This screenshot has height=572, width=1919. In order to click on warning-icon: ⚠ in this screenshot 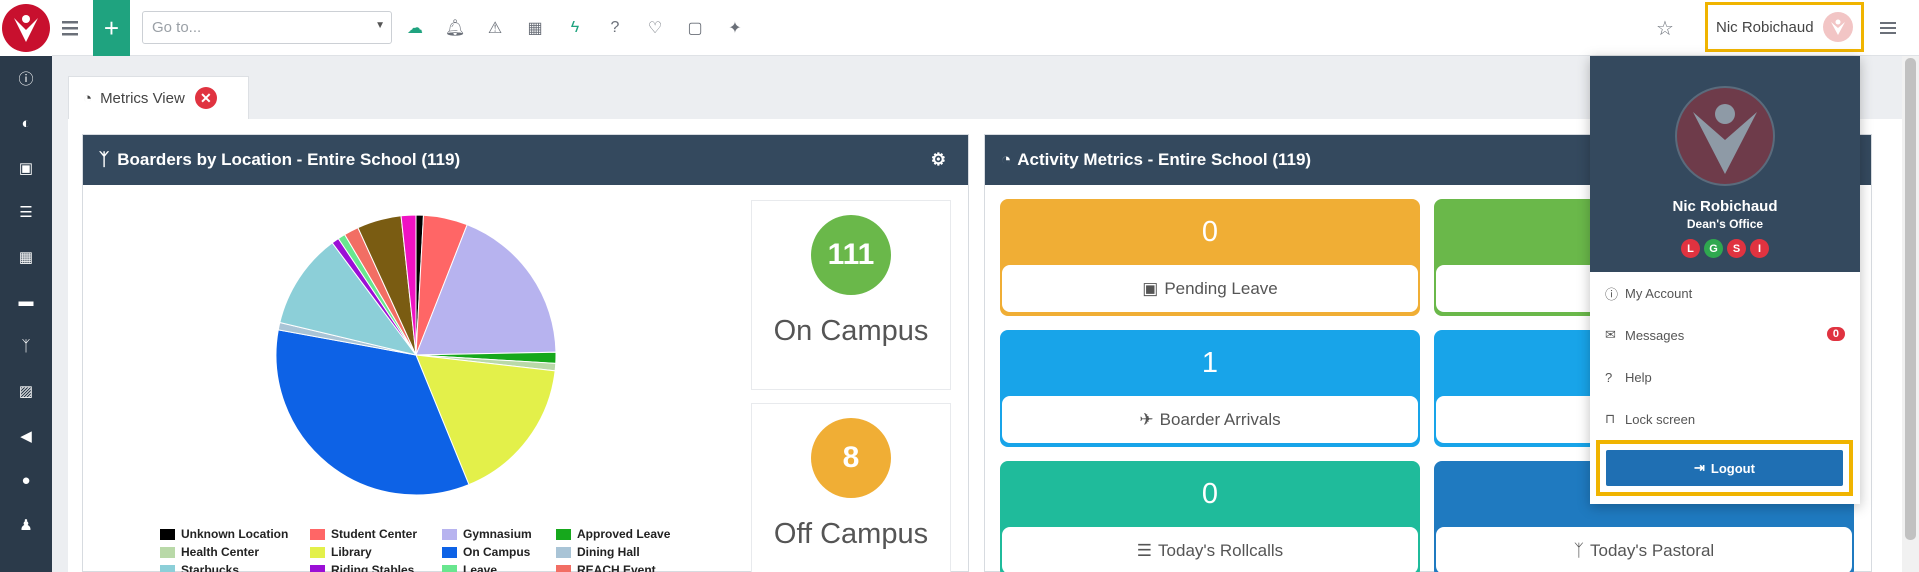, I will do `click(495, 28)`.